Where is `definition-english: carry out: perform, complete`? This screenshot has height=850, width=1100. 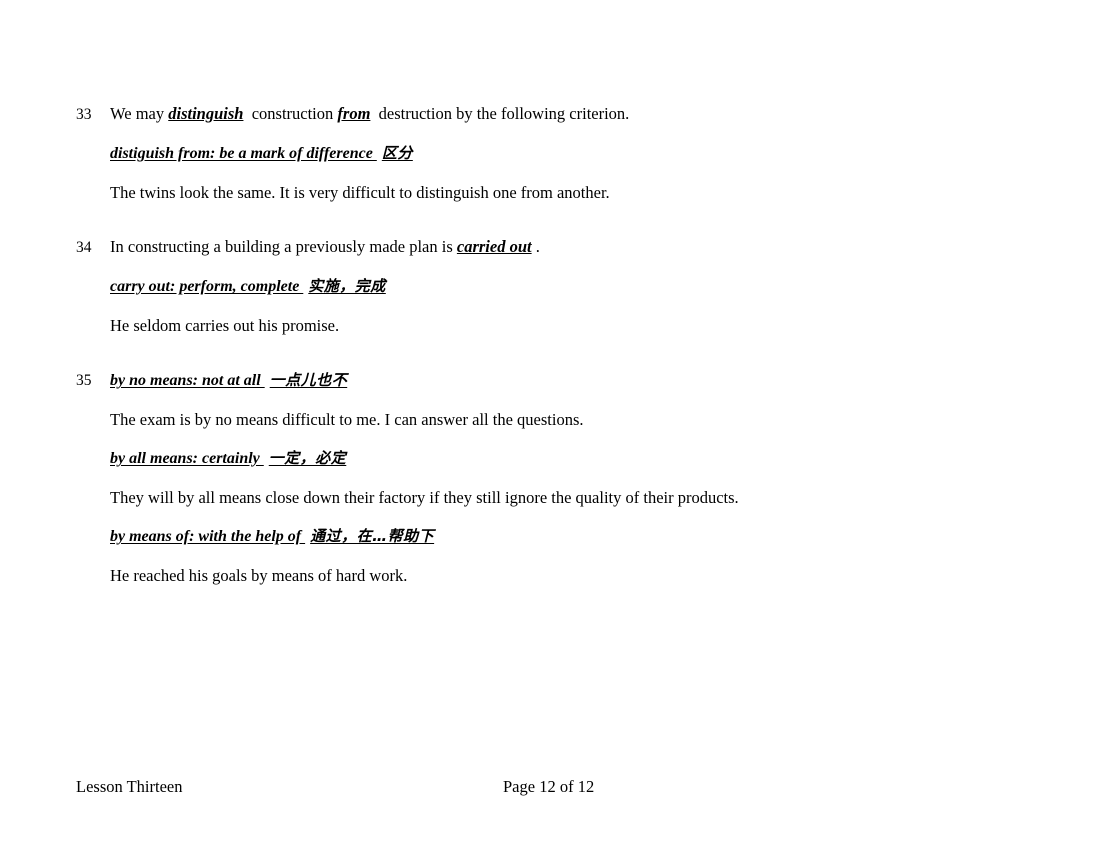 definition-english: carry out: perform, complete is located at coordinates (207, 286).